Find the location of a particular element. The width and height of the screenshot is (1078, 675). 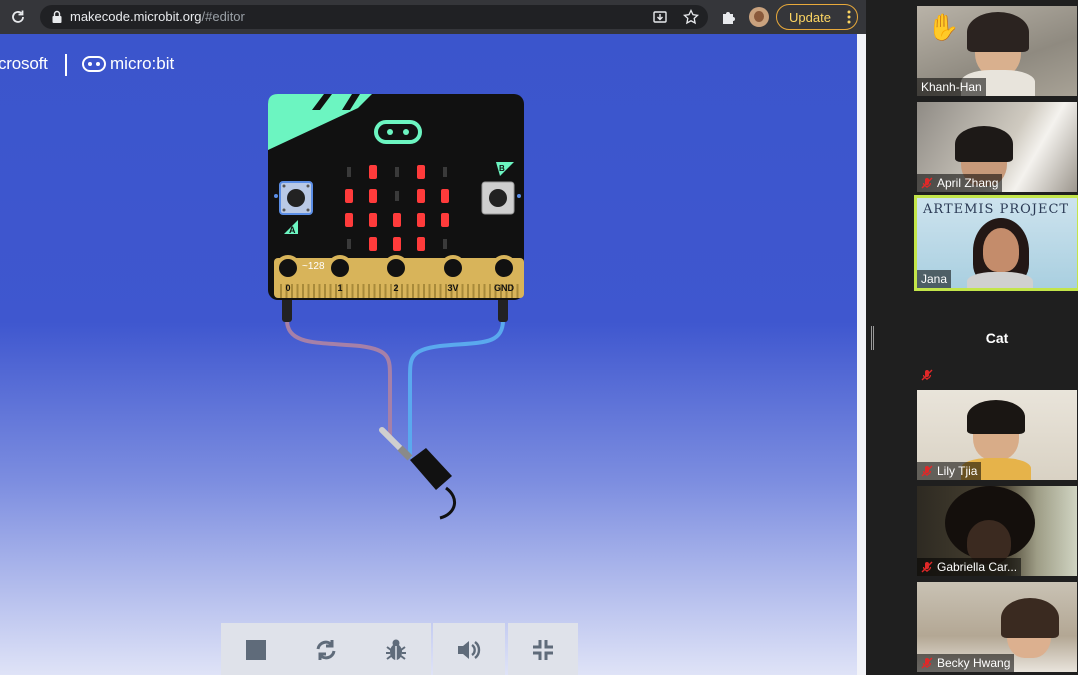

browser-toolbar: makecode.microbit.org/#editor Update is located at coordinates (433, 17).